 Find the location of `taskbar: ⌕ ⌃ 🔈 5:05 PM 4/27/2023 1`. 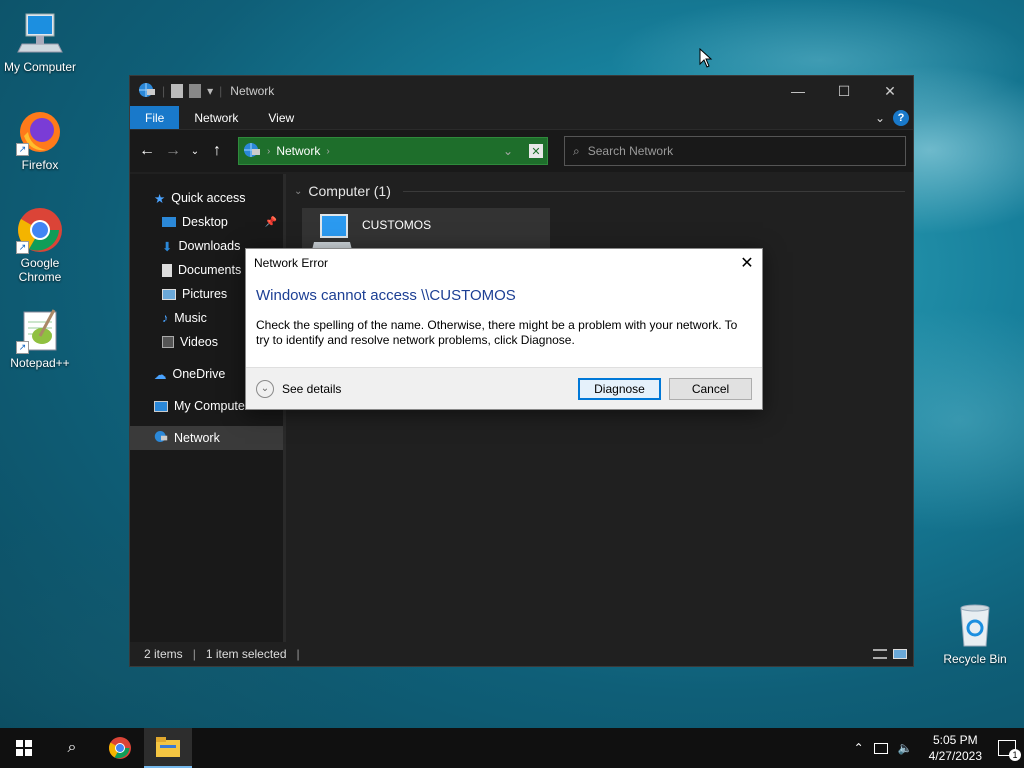

taskbar: ⌕ ⌃ 🔈 5:05 PM 4/27/2023 1 is located at coordinates (512, 748).